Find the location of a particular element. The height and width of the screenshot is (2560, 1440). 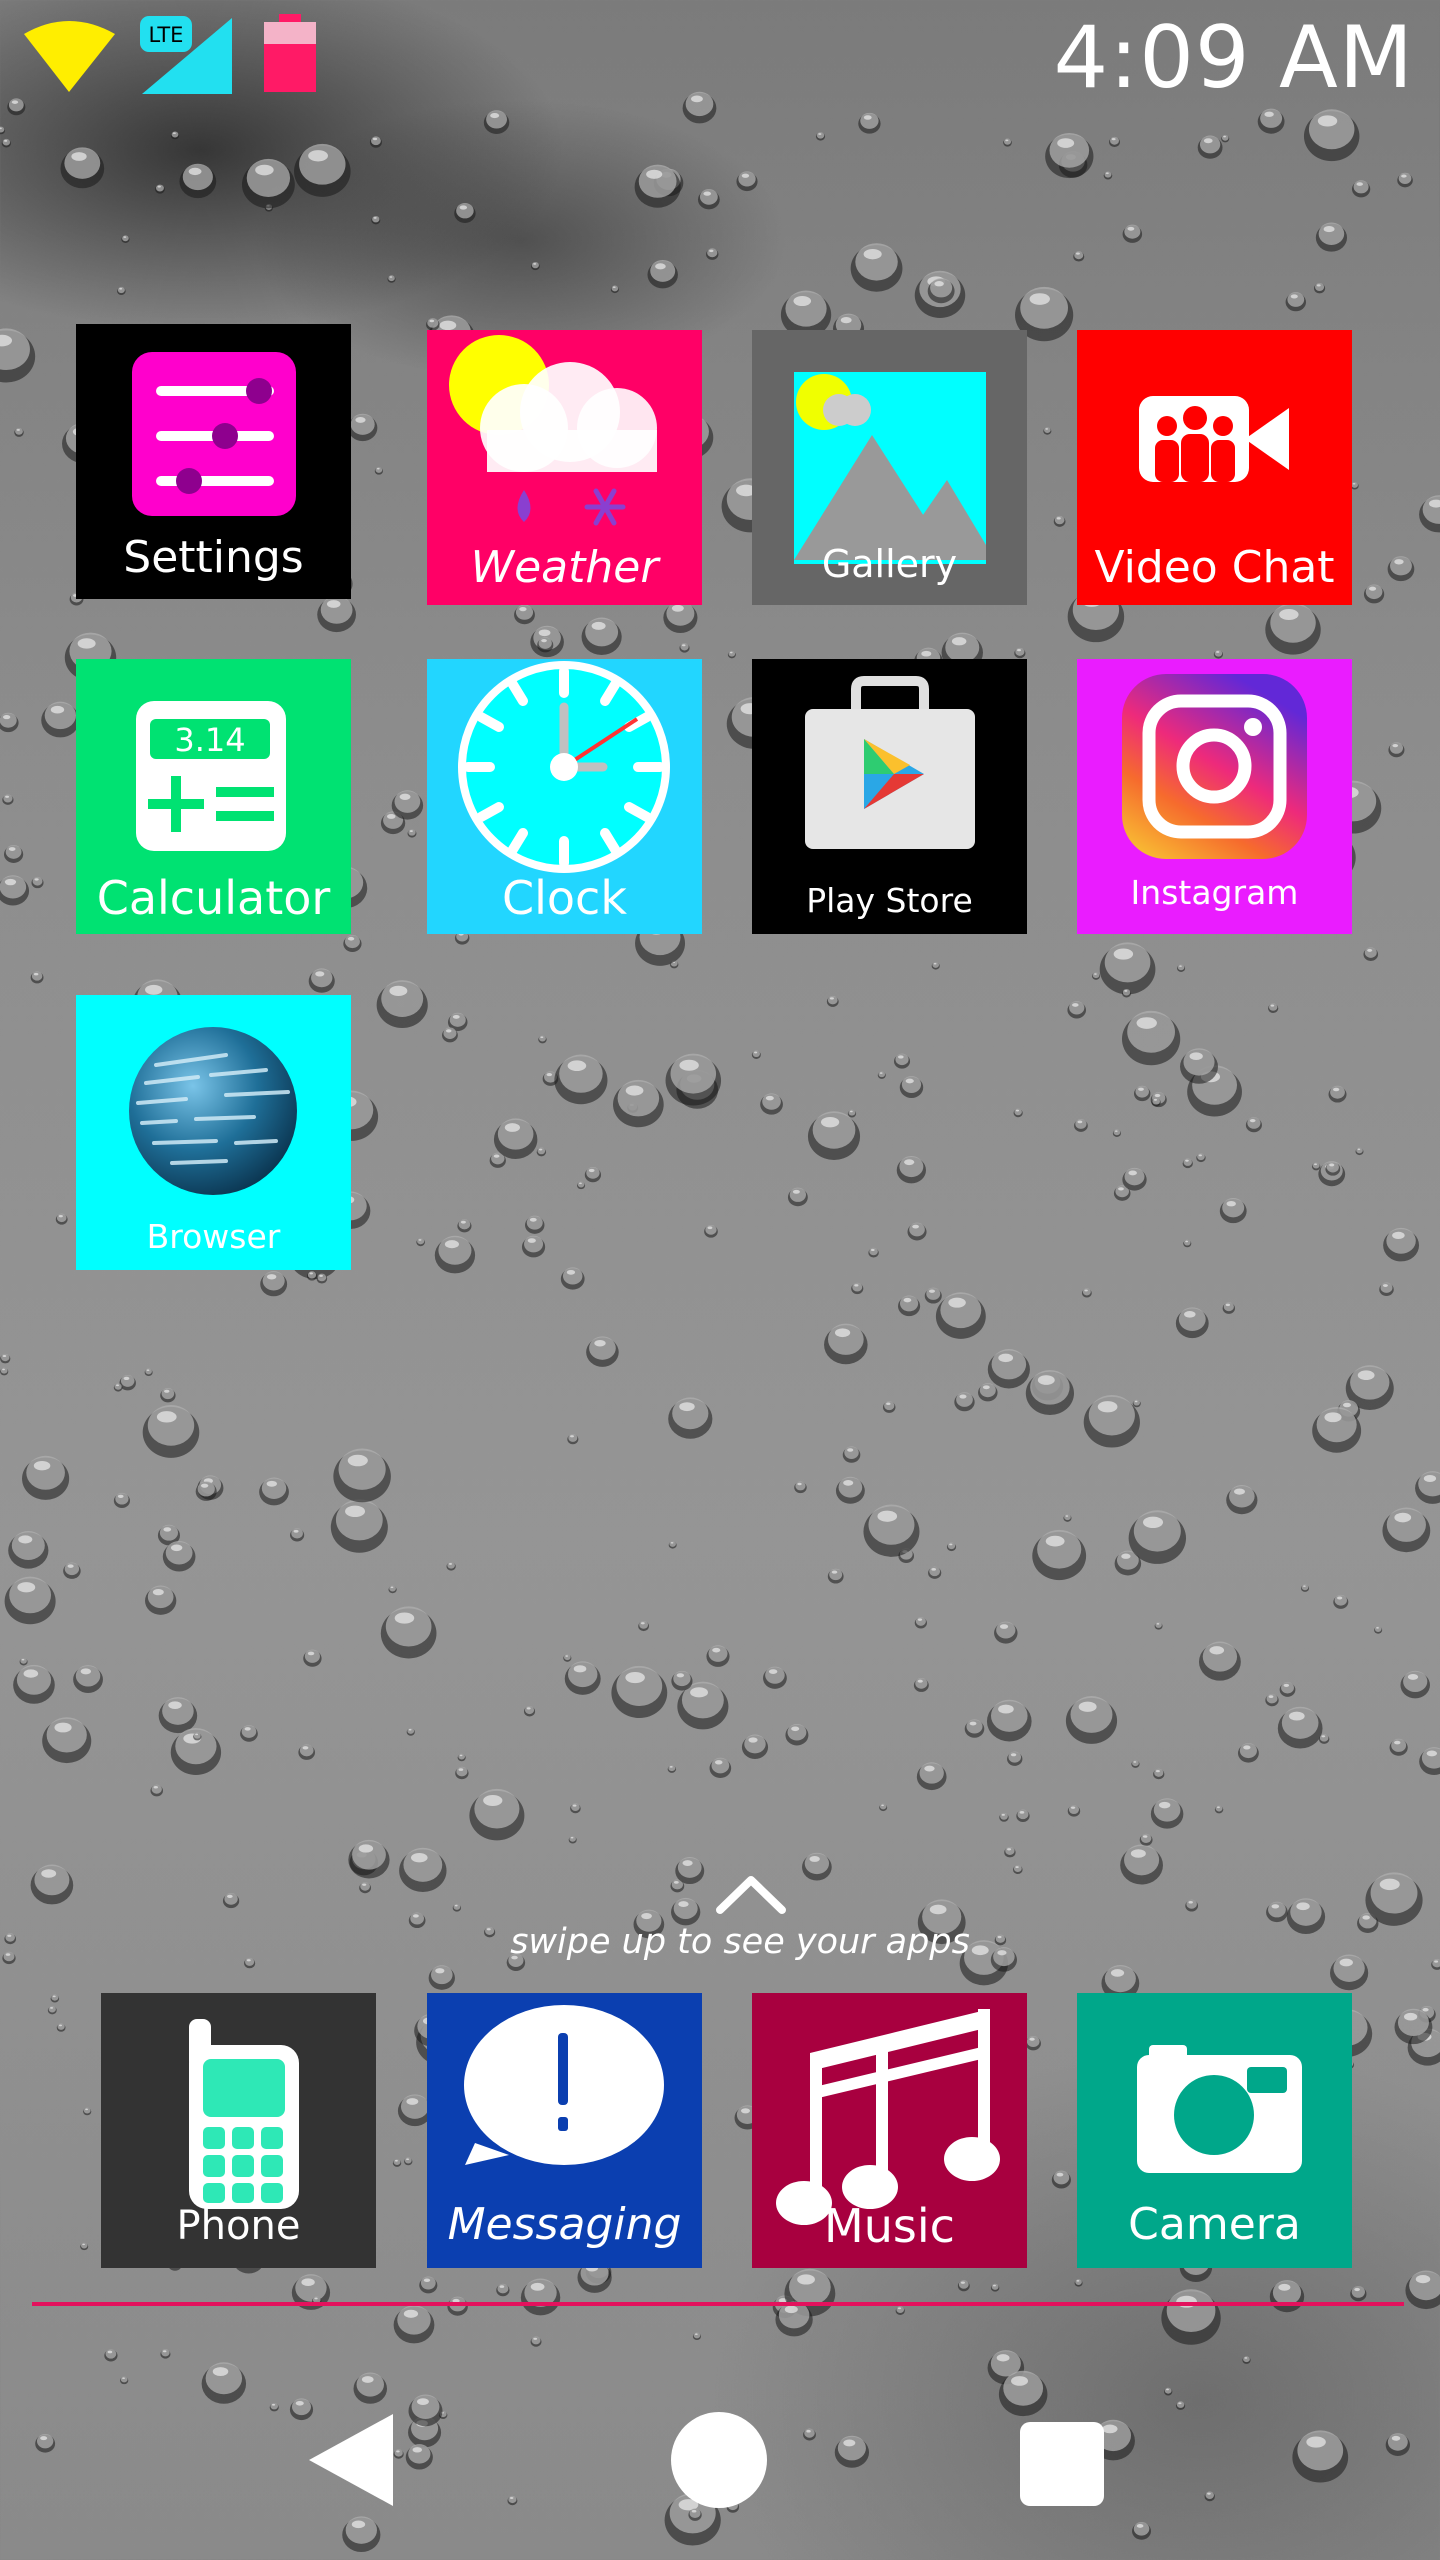

app-label: Play Store is located at coordinates (889, 900).